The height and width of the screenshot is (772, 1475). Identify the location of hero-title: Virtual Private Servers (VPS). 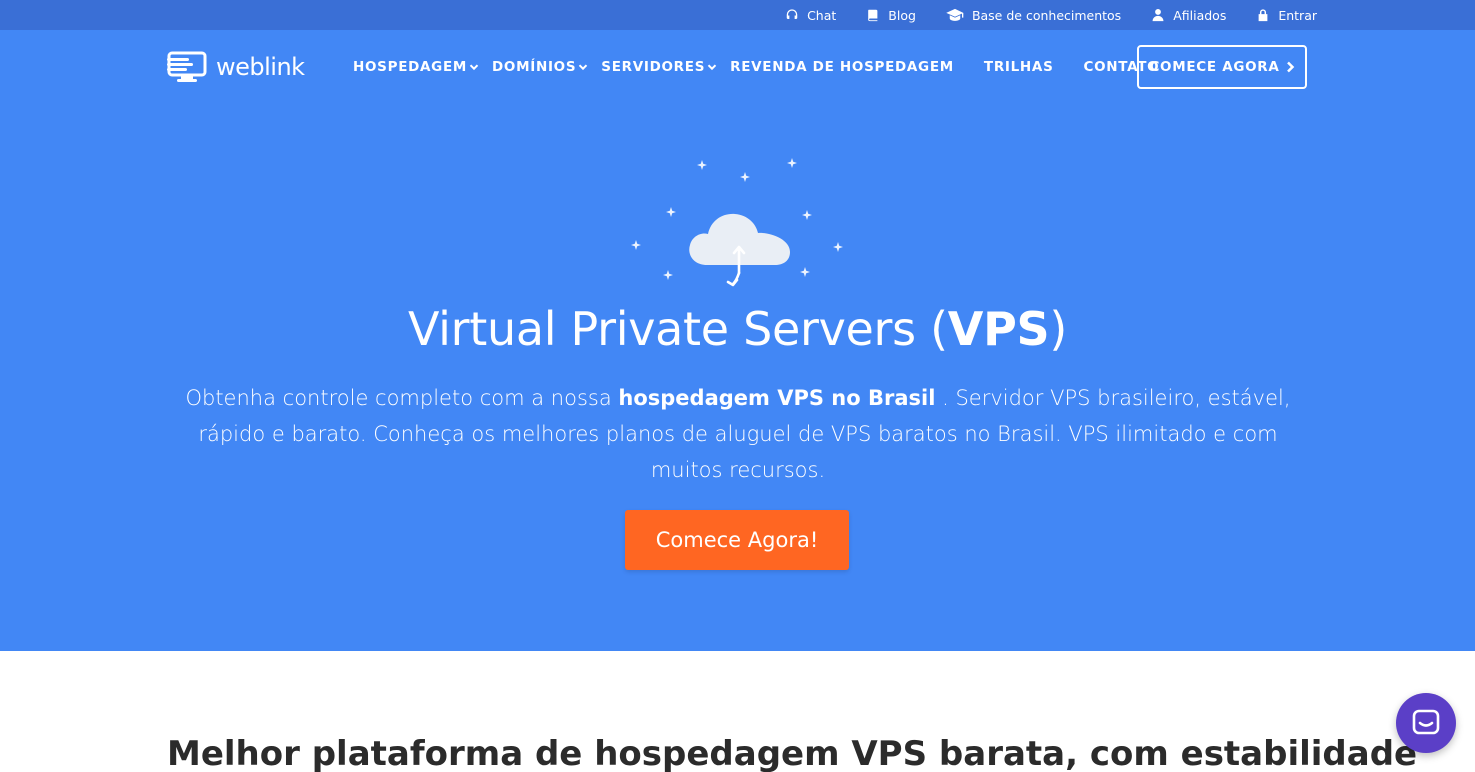
(737, 329).